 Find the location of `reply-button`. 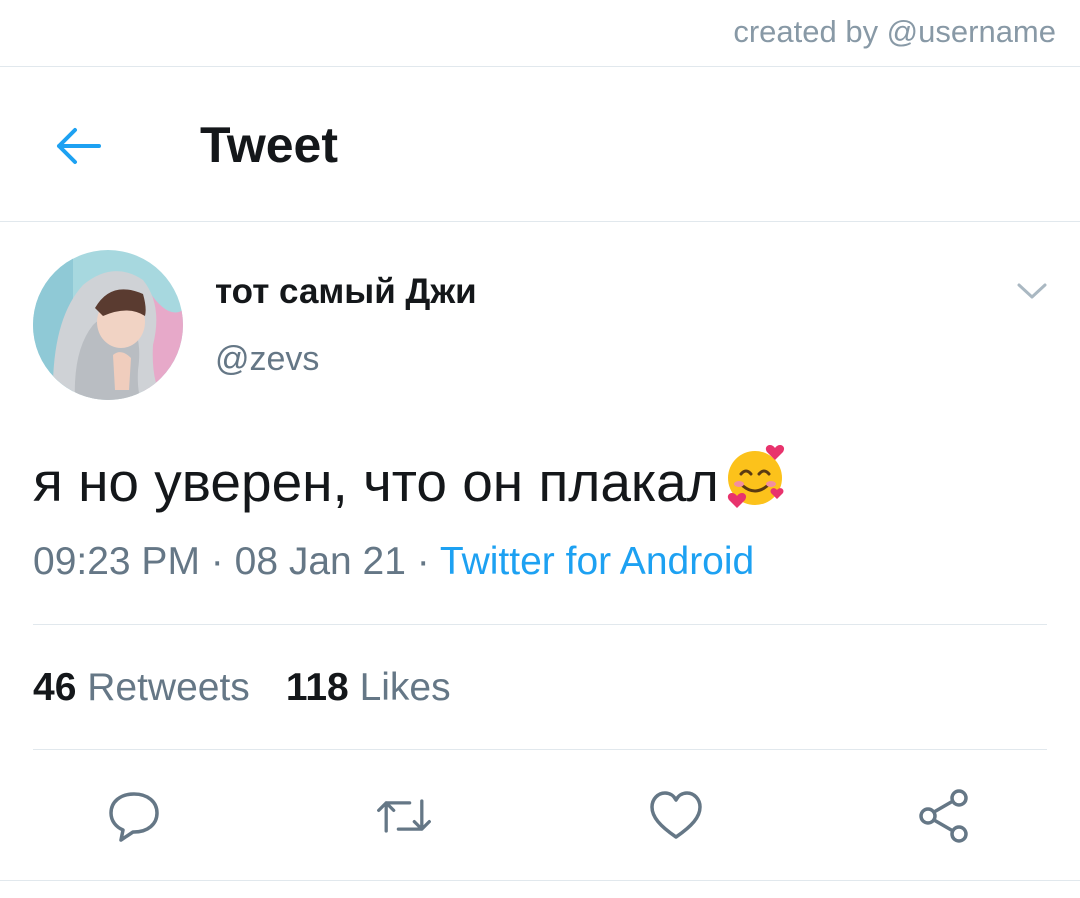

reply-button is located at coordinates (134, 816).